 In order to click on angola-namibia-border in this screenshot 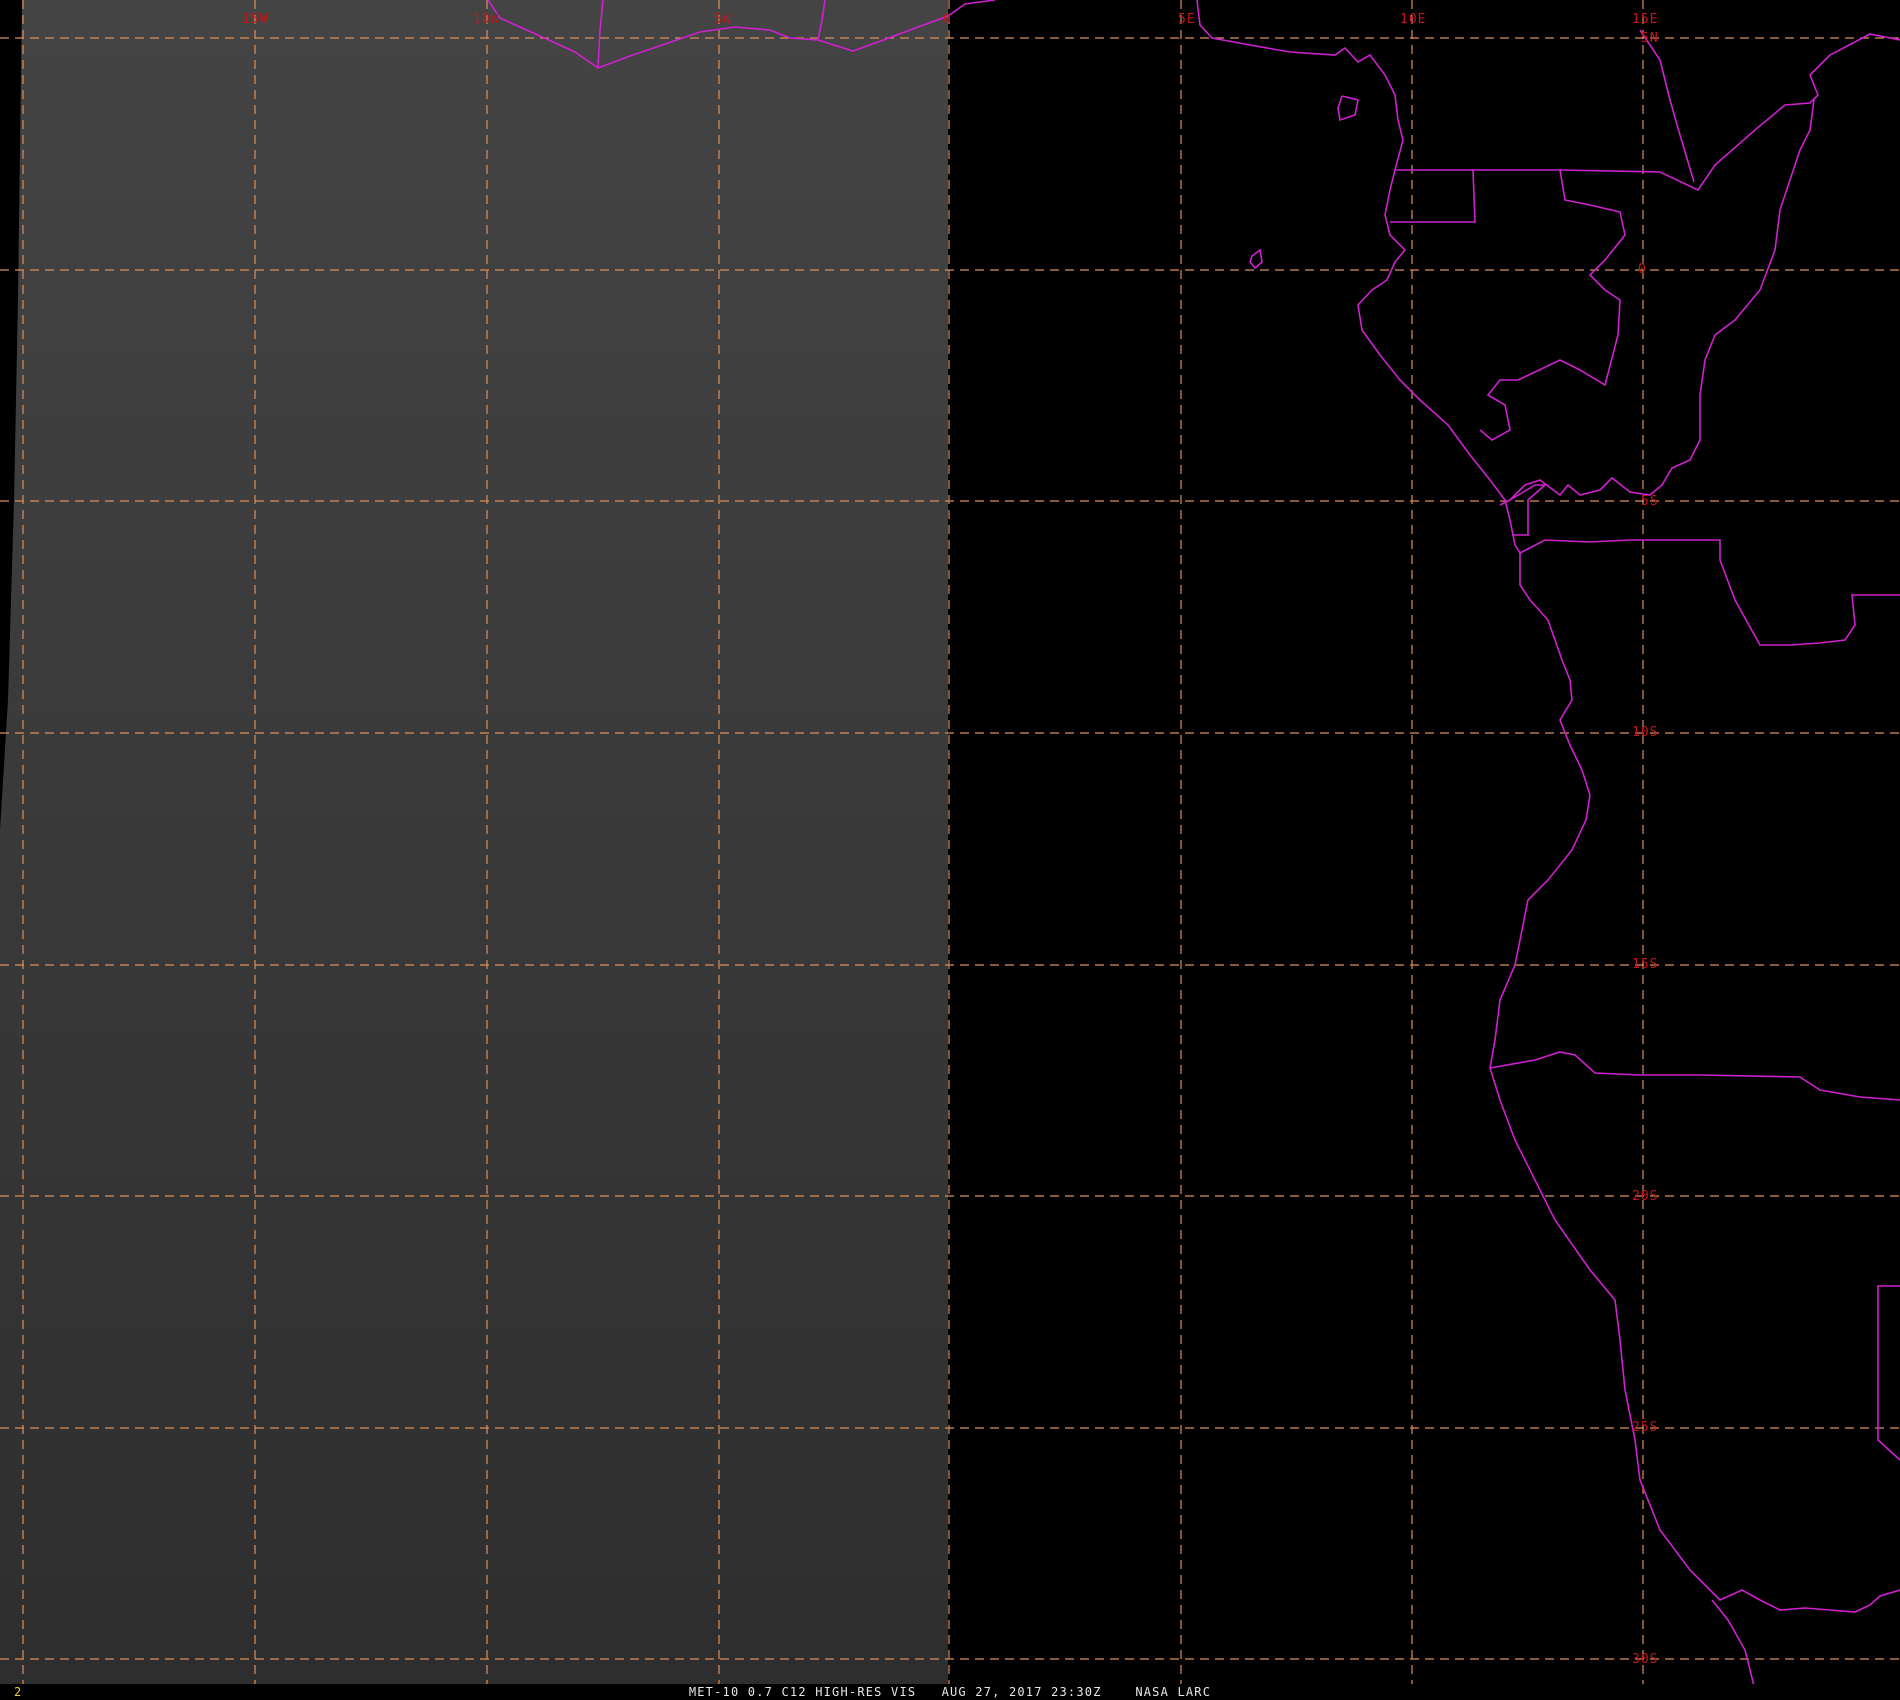, I will do `click(1694, 1076)`.